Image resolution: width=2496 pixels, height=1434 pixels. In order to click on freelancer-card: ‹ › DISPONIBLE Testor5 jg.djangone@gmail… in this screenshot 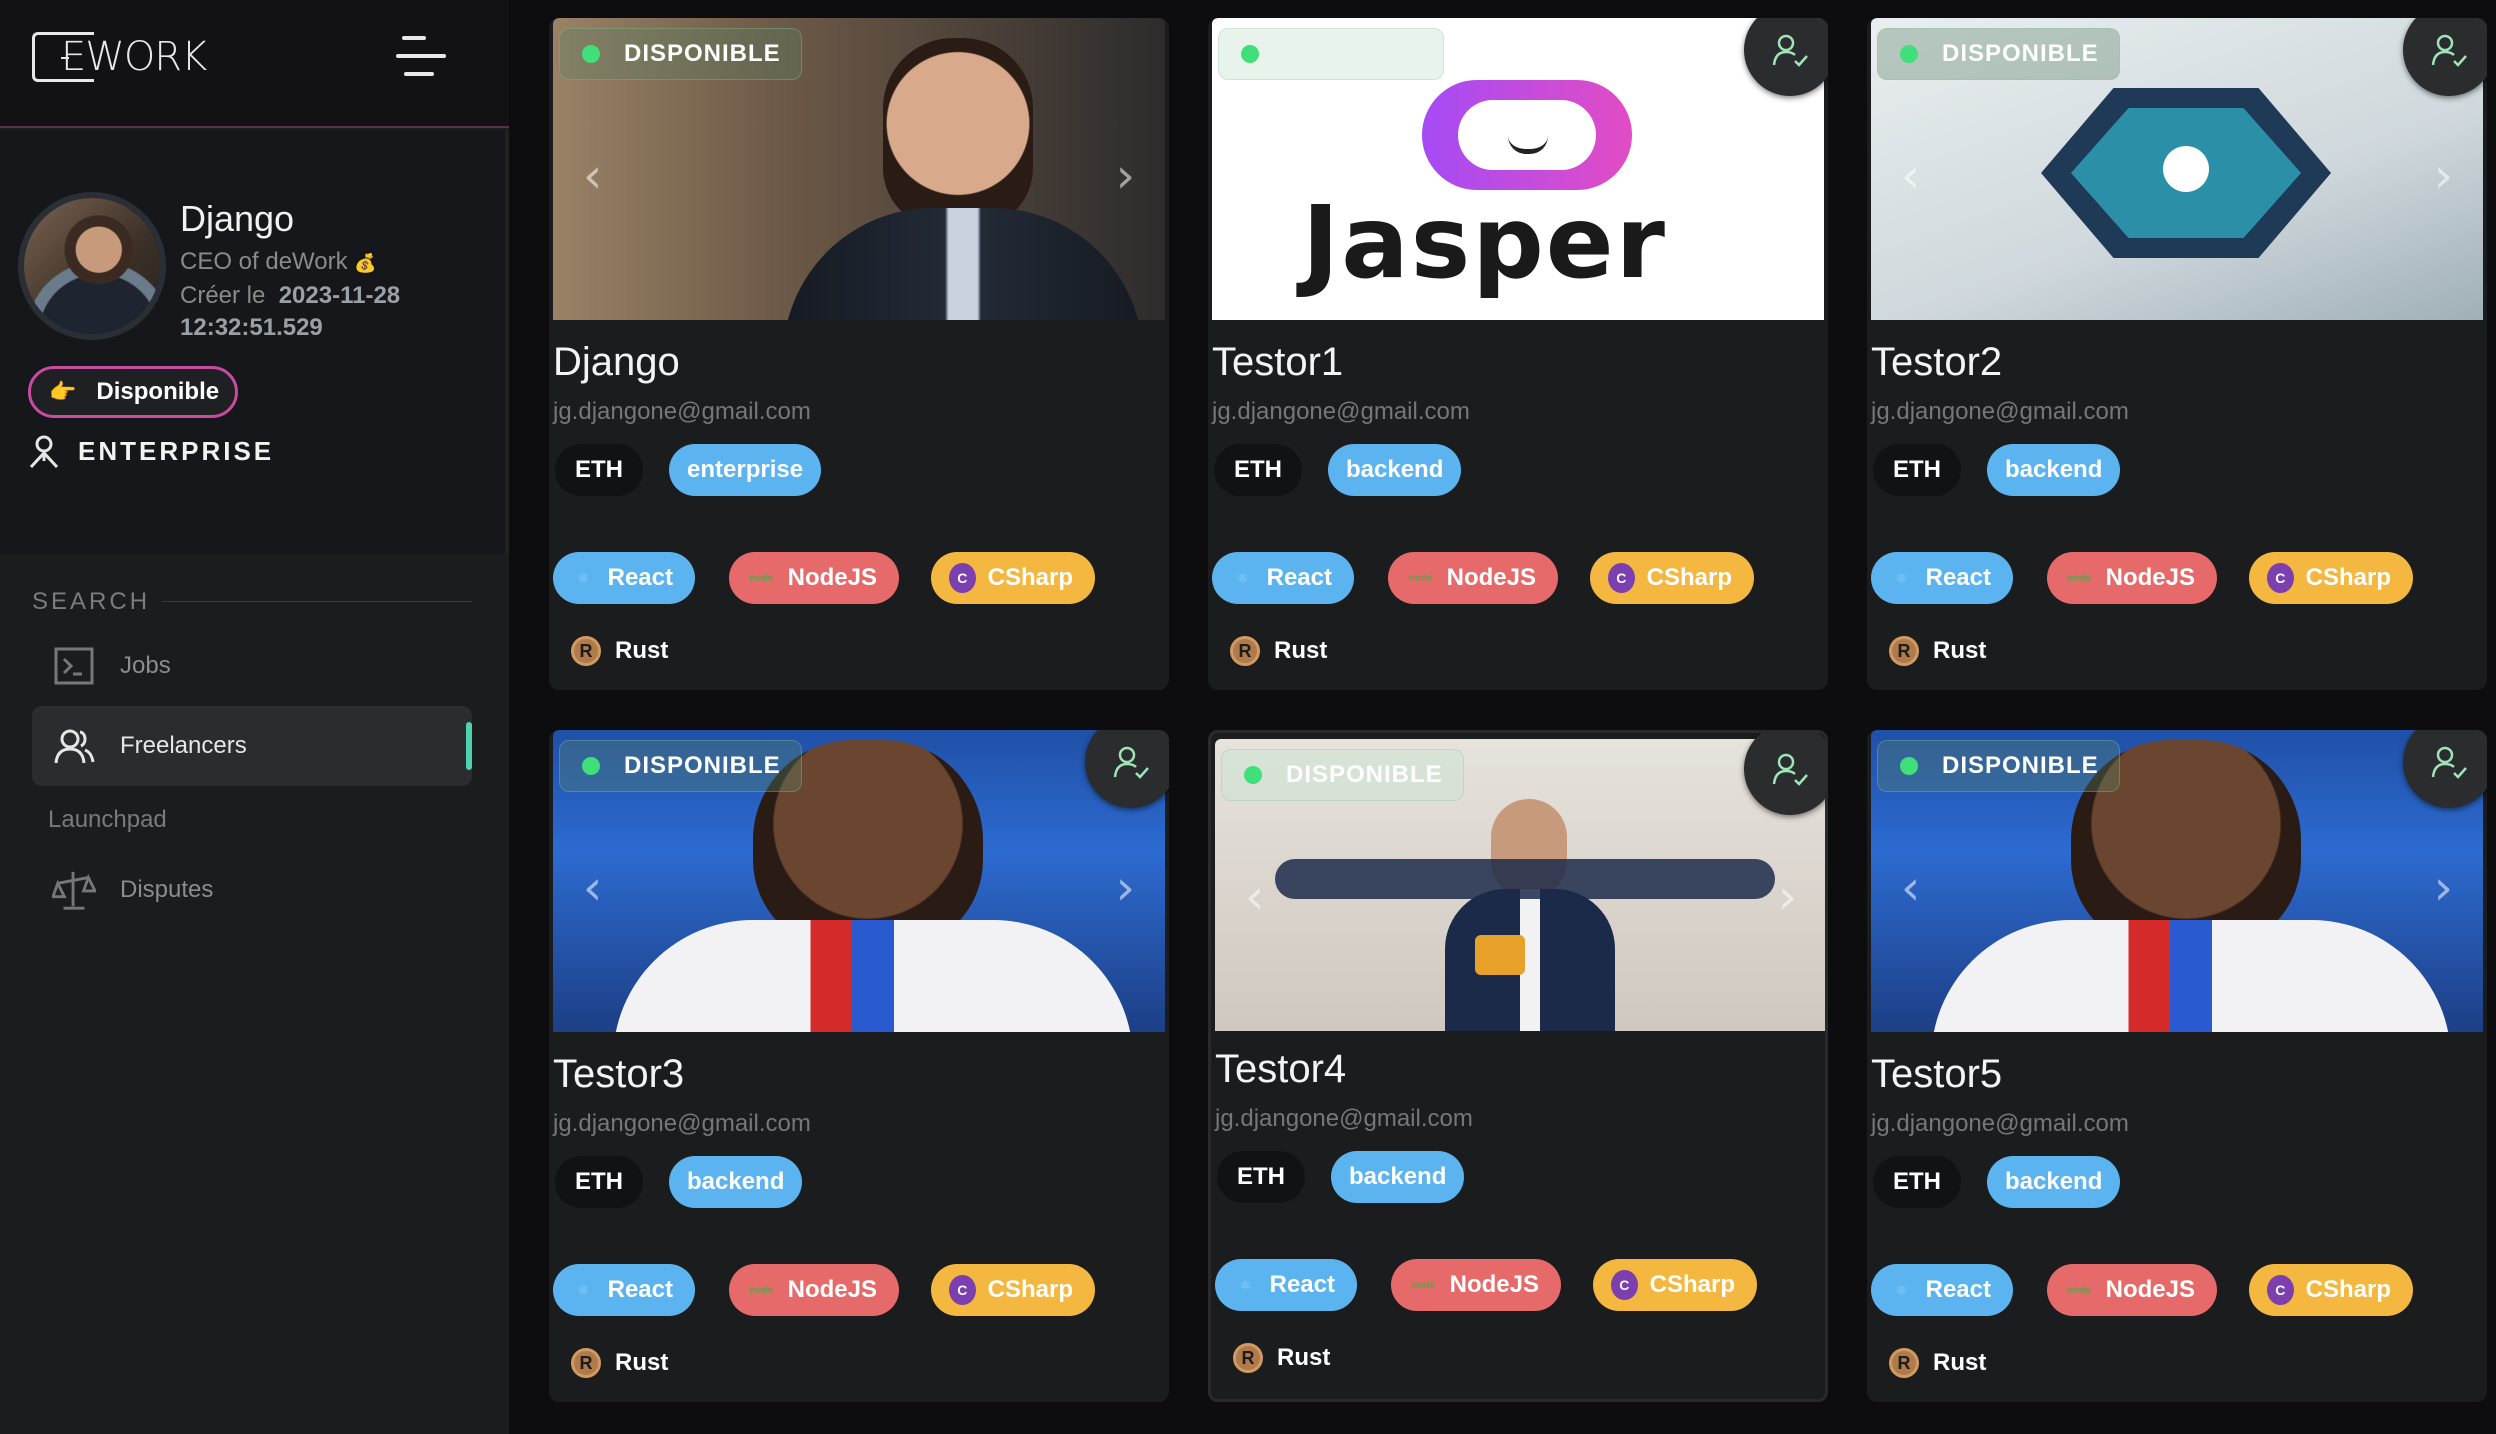, I will do `click(2177, 1066)`.